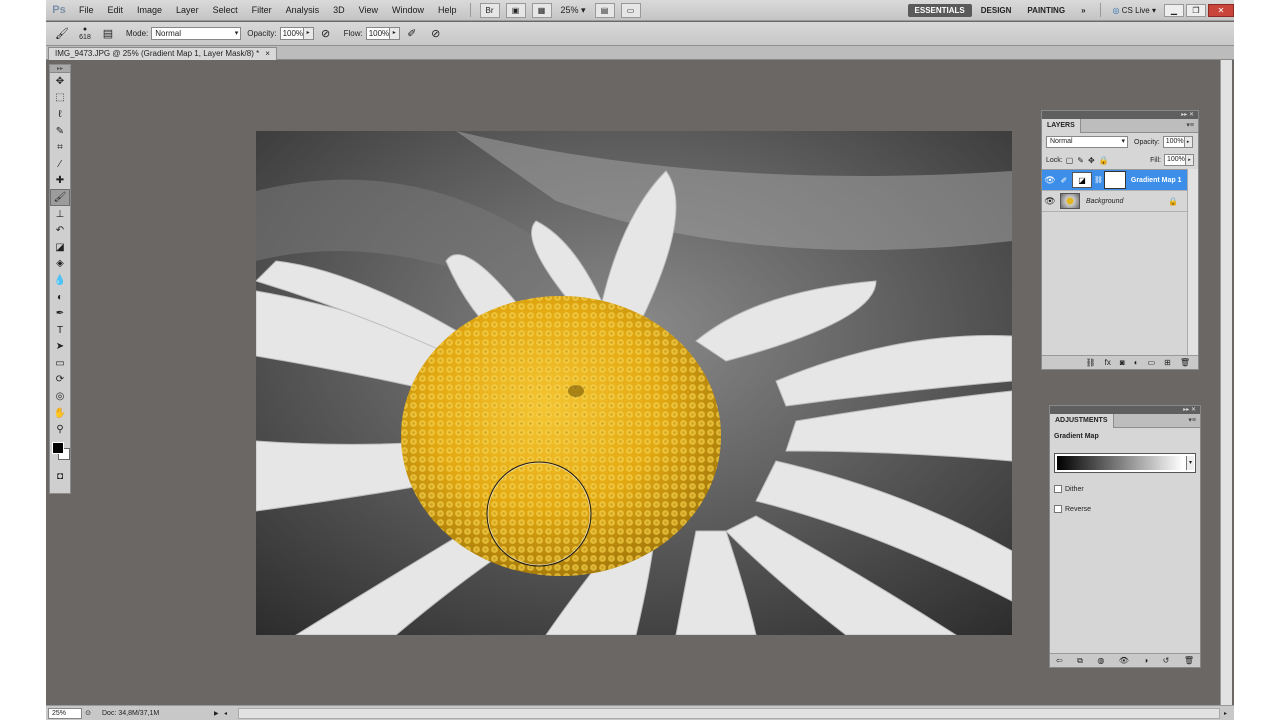 This screenshot has width=1280, height=720. Describe the element at coordinates (1100, 660) in the screenshot. I see `clip-to-layer-icon: ◍` at that location.